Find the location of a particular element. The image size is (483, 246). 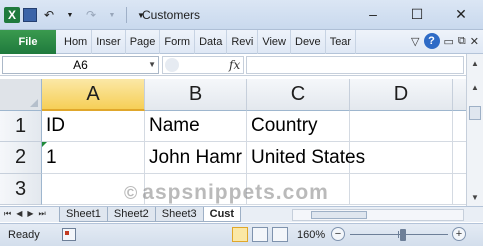

formula-collapse-icon: ▲ is located at coordinates (475, 63).